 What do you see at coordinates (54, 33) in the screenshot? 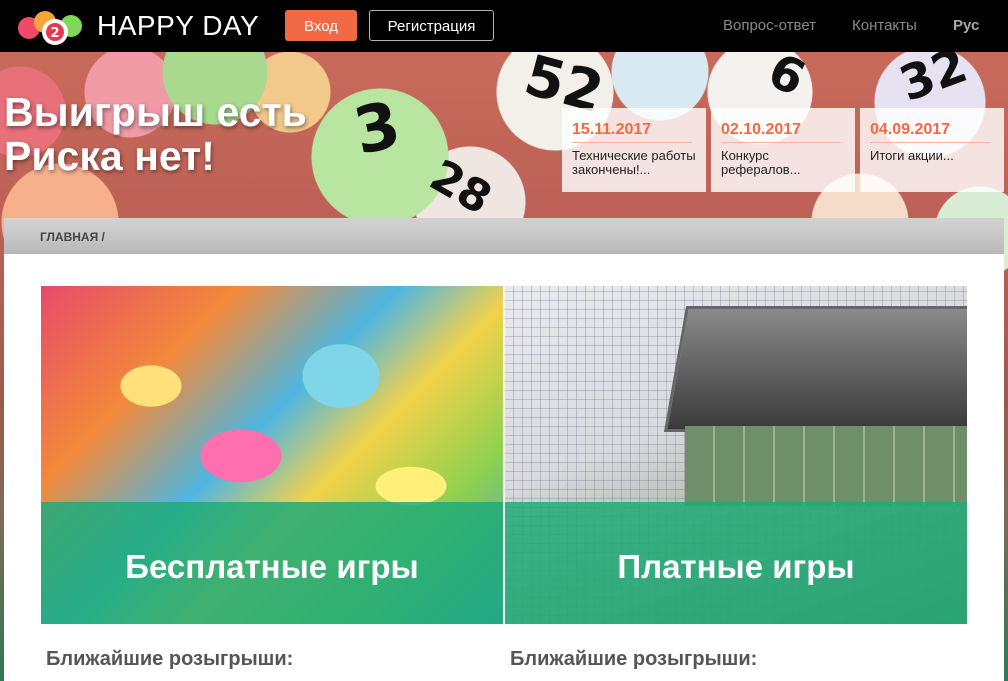
I see `svg-text: 2` at bounding box center [54, 33].